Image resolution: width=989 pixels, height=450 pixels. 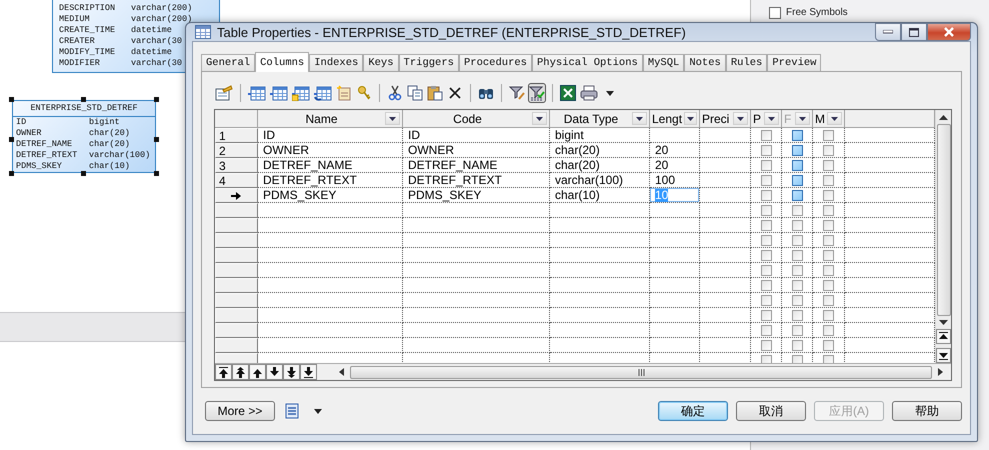 What do you see at coordinates (84, 136) in the screenshot?
I see `table-entity: ENTERPRISE_STD_DETREF ID bigint OWNER char(20) DETREF_NAME char(20) DETREF_RTEXT varchar(100) PDMS_SKEY char(10)` at bounding box center [84, 136].